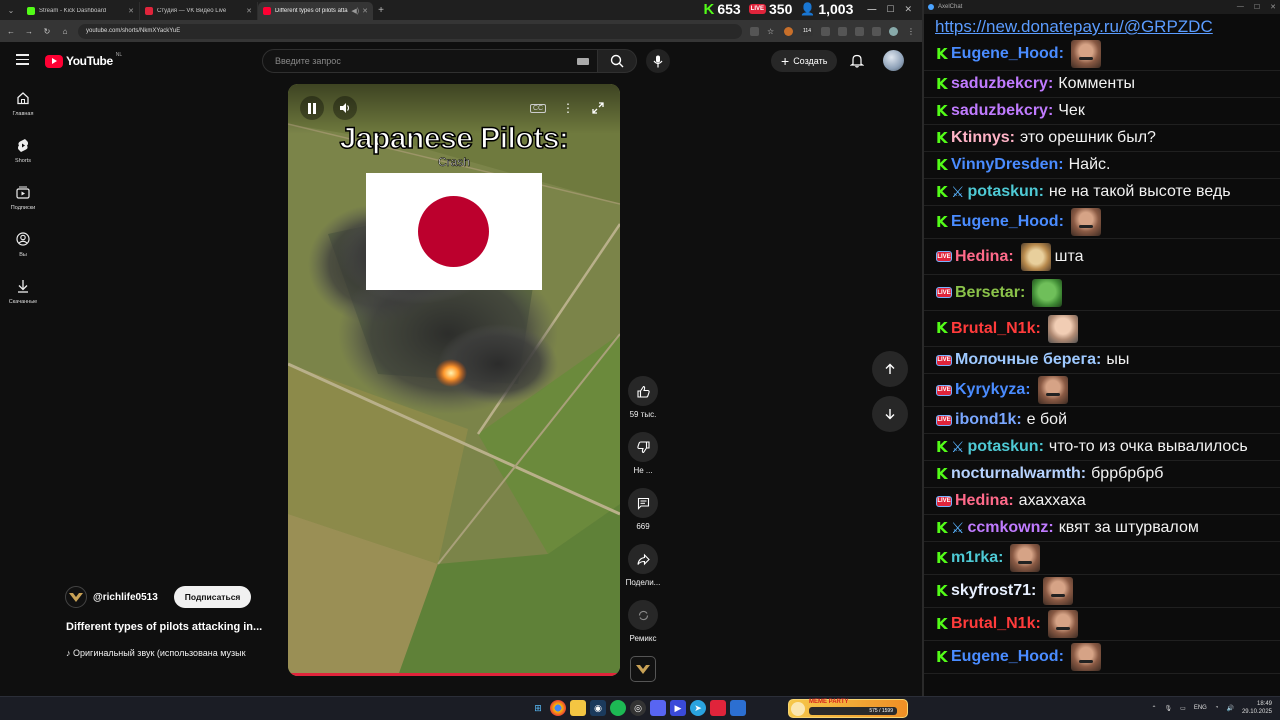 The height and width of the screenshot is (720, 1280). I want to click on donate-link: https://new.donatepay.ru/@GRPZDC, so click(1102, 25).